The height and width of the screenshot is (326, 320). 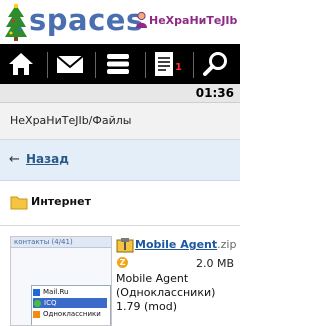 I want to click on thumbnail-row: Mail.Ru, so click(x=56, y=292).